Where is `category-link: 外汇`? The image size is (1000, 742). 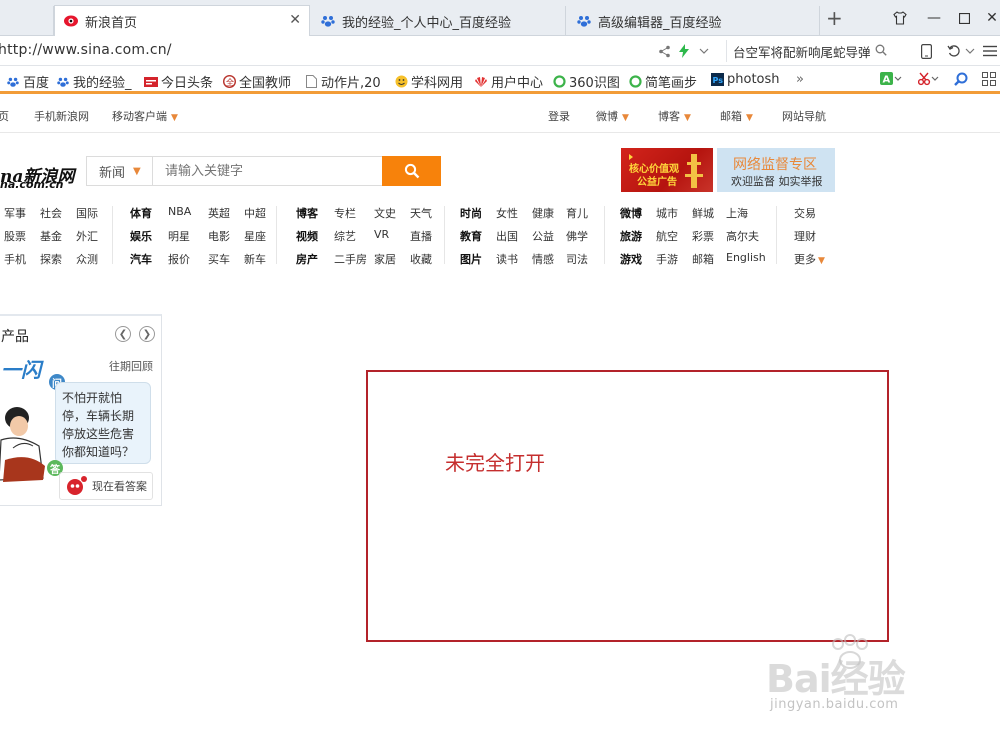
category-link: 外汇 is located at coordinates (87, 236).